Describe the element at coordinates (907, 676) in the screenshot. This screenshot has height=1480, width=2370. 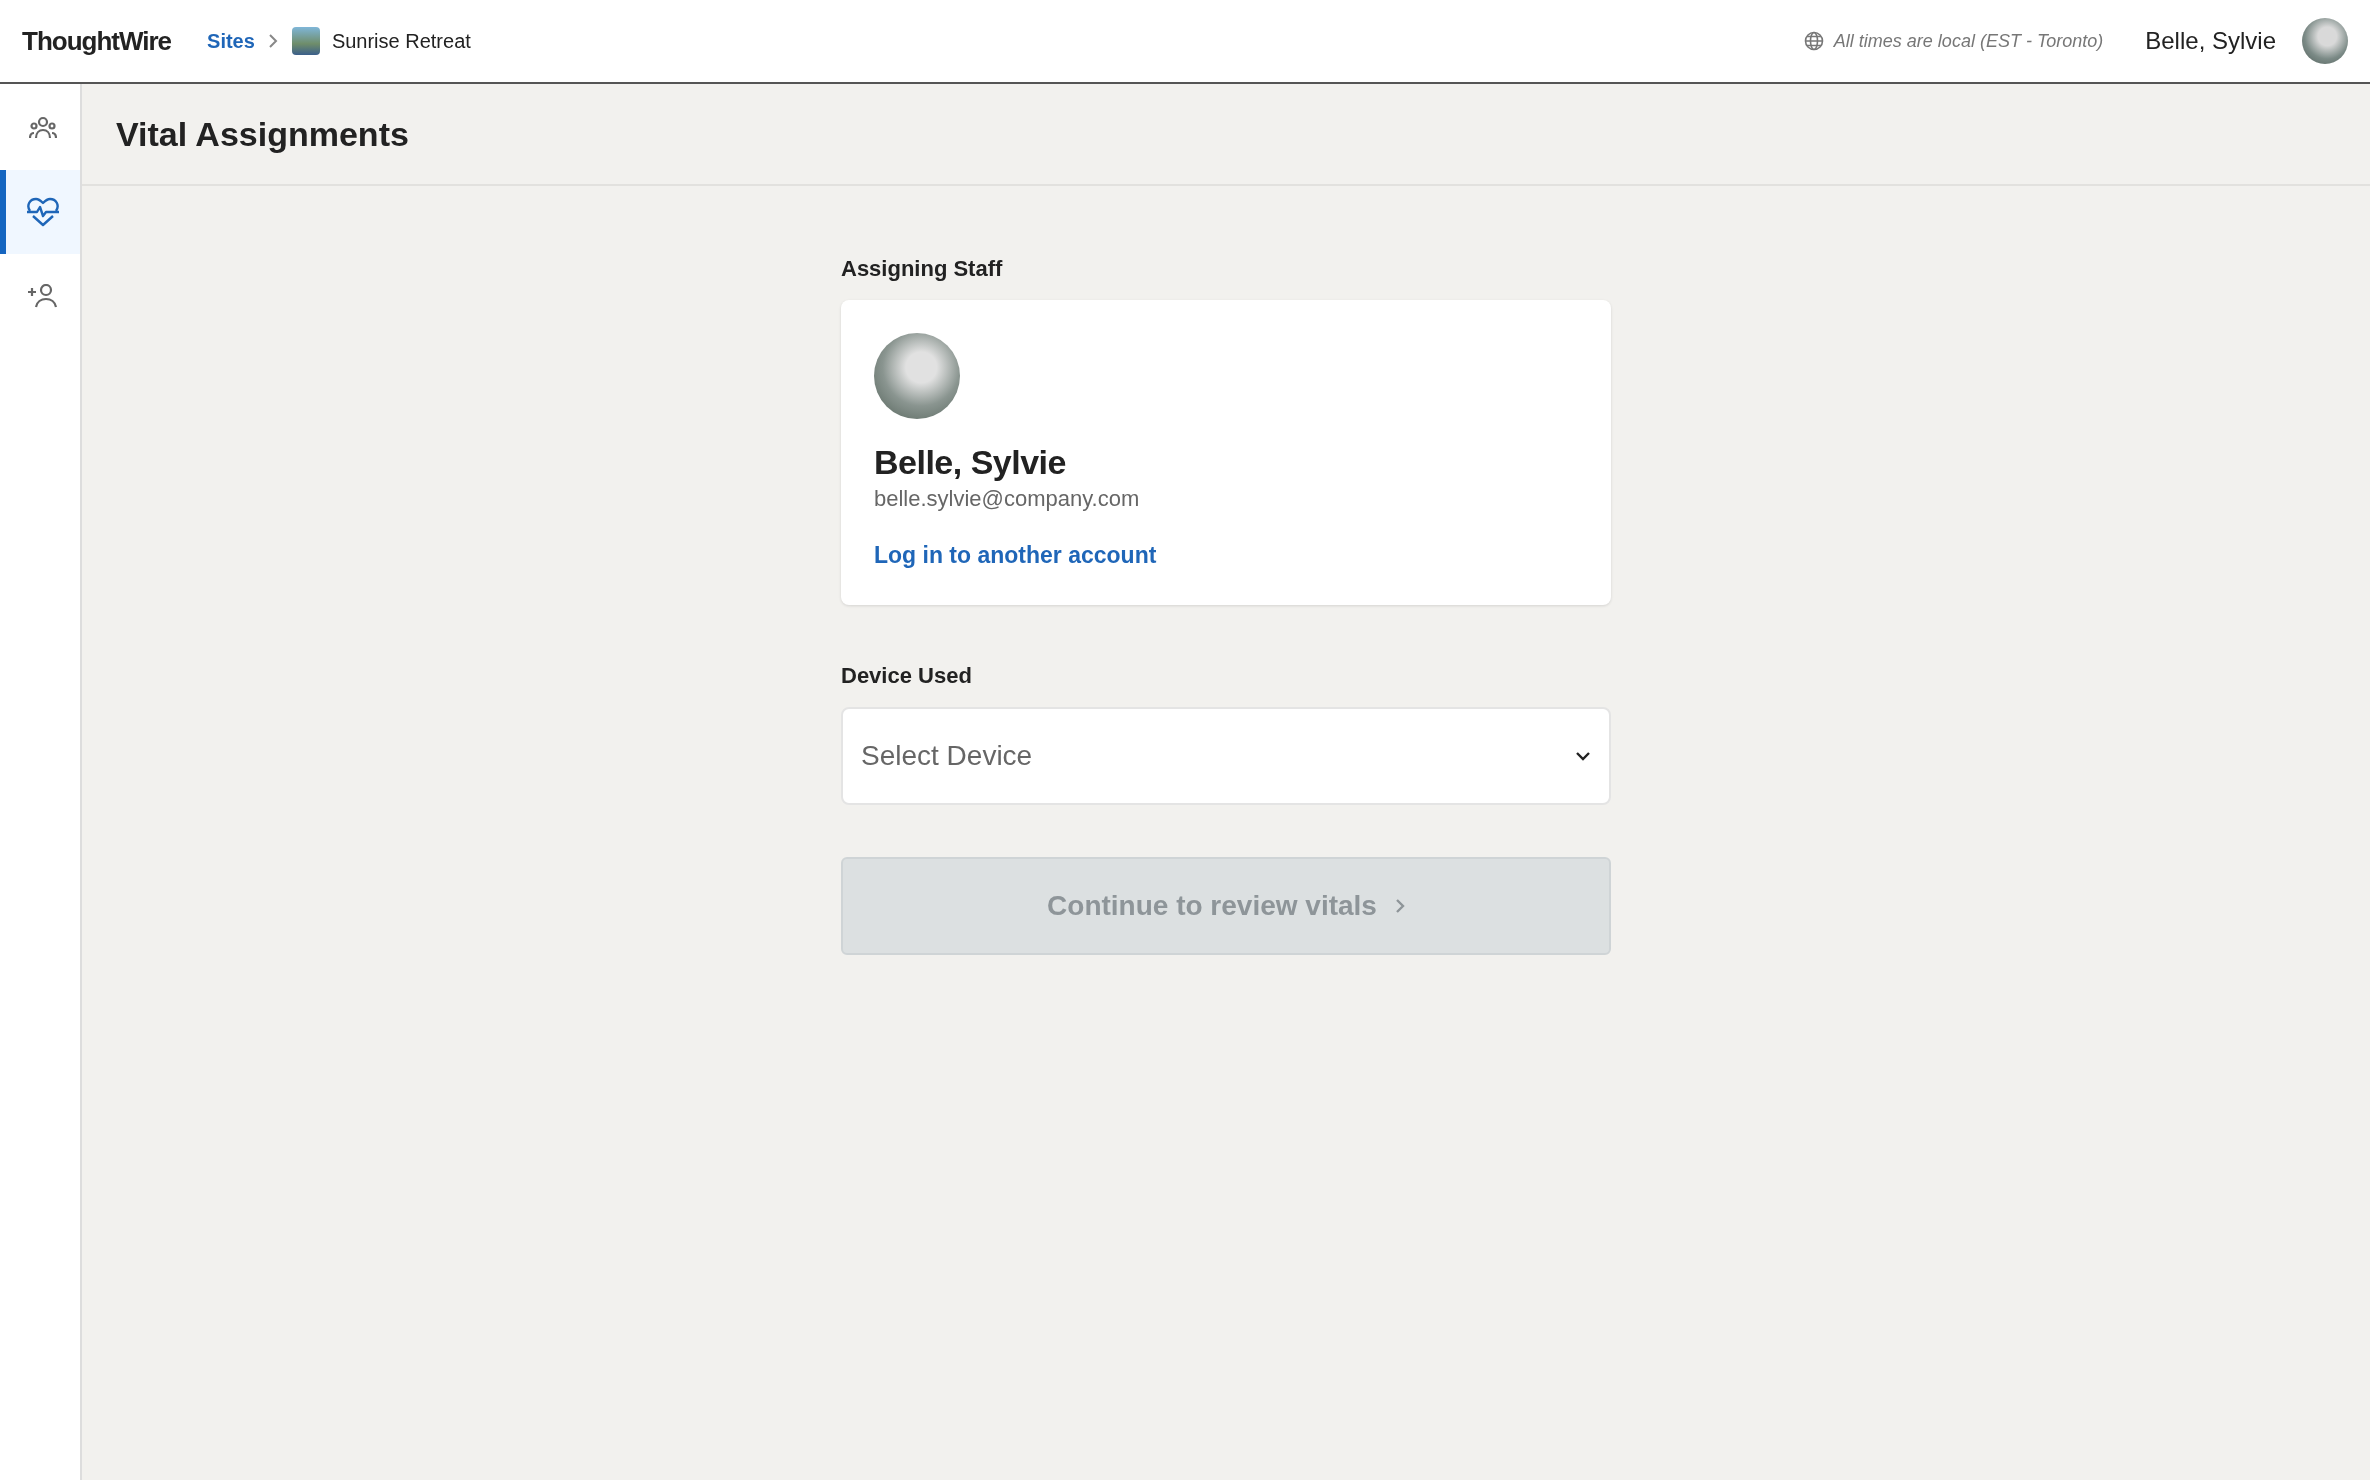
I see `section-label: Device Used` at that location.